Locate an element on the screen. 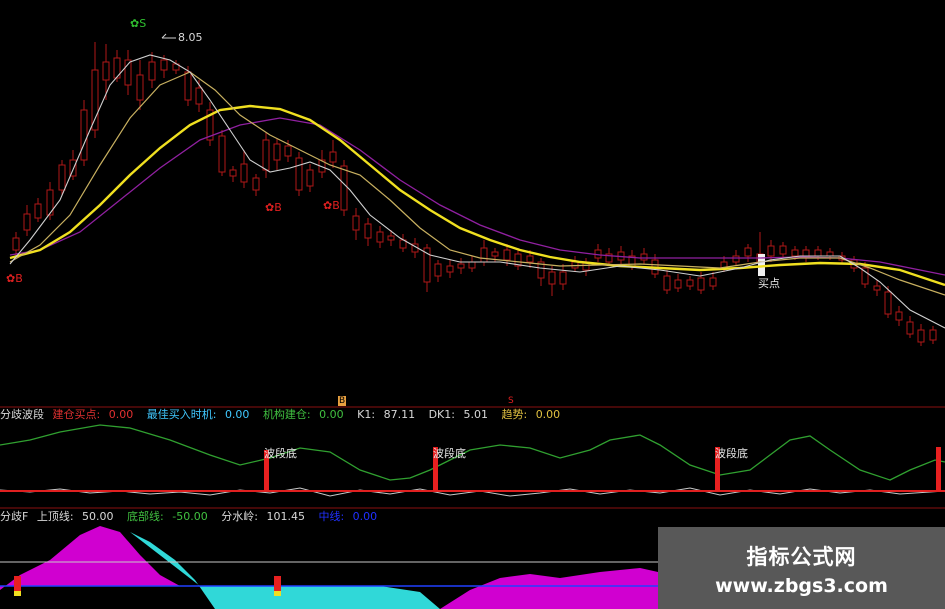  watermark-title: 指标公式网 is located at coordinates (801, 557).